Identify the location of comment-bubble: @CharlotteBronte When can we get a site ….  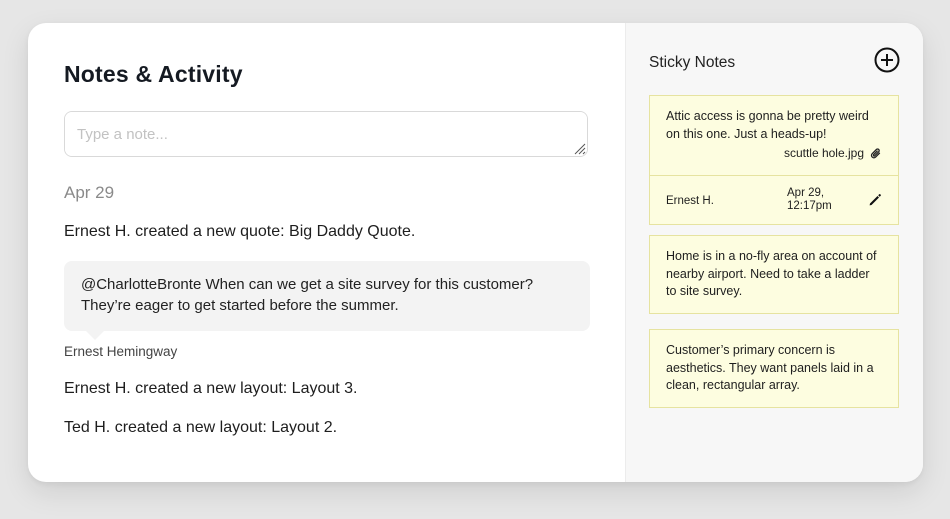
(327, 300).